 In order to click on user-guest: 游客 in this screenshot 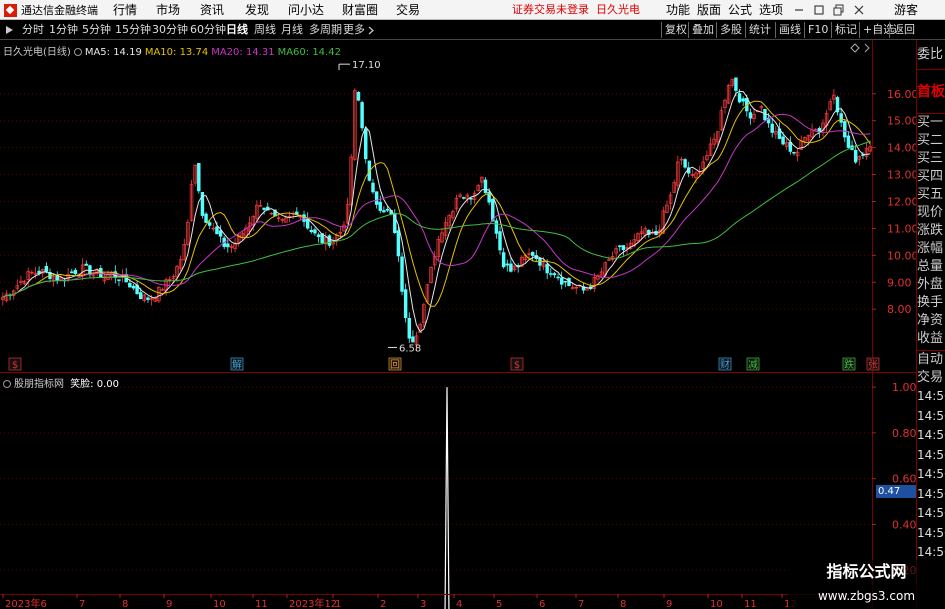, I will do `click(906, 10)`.